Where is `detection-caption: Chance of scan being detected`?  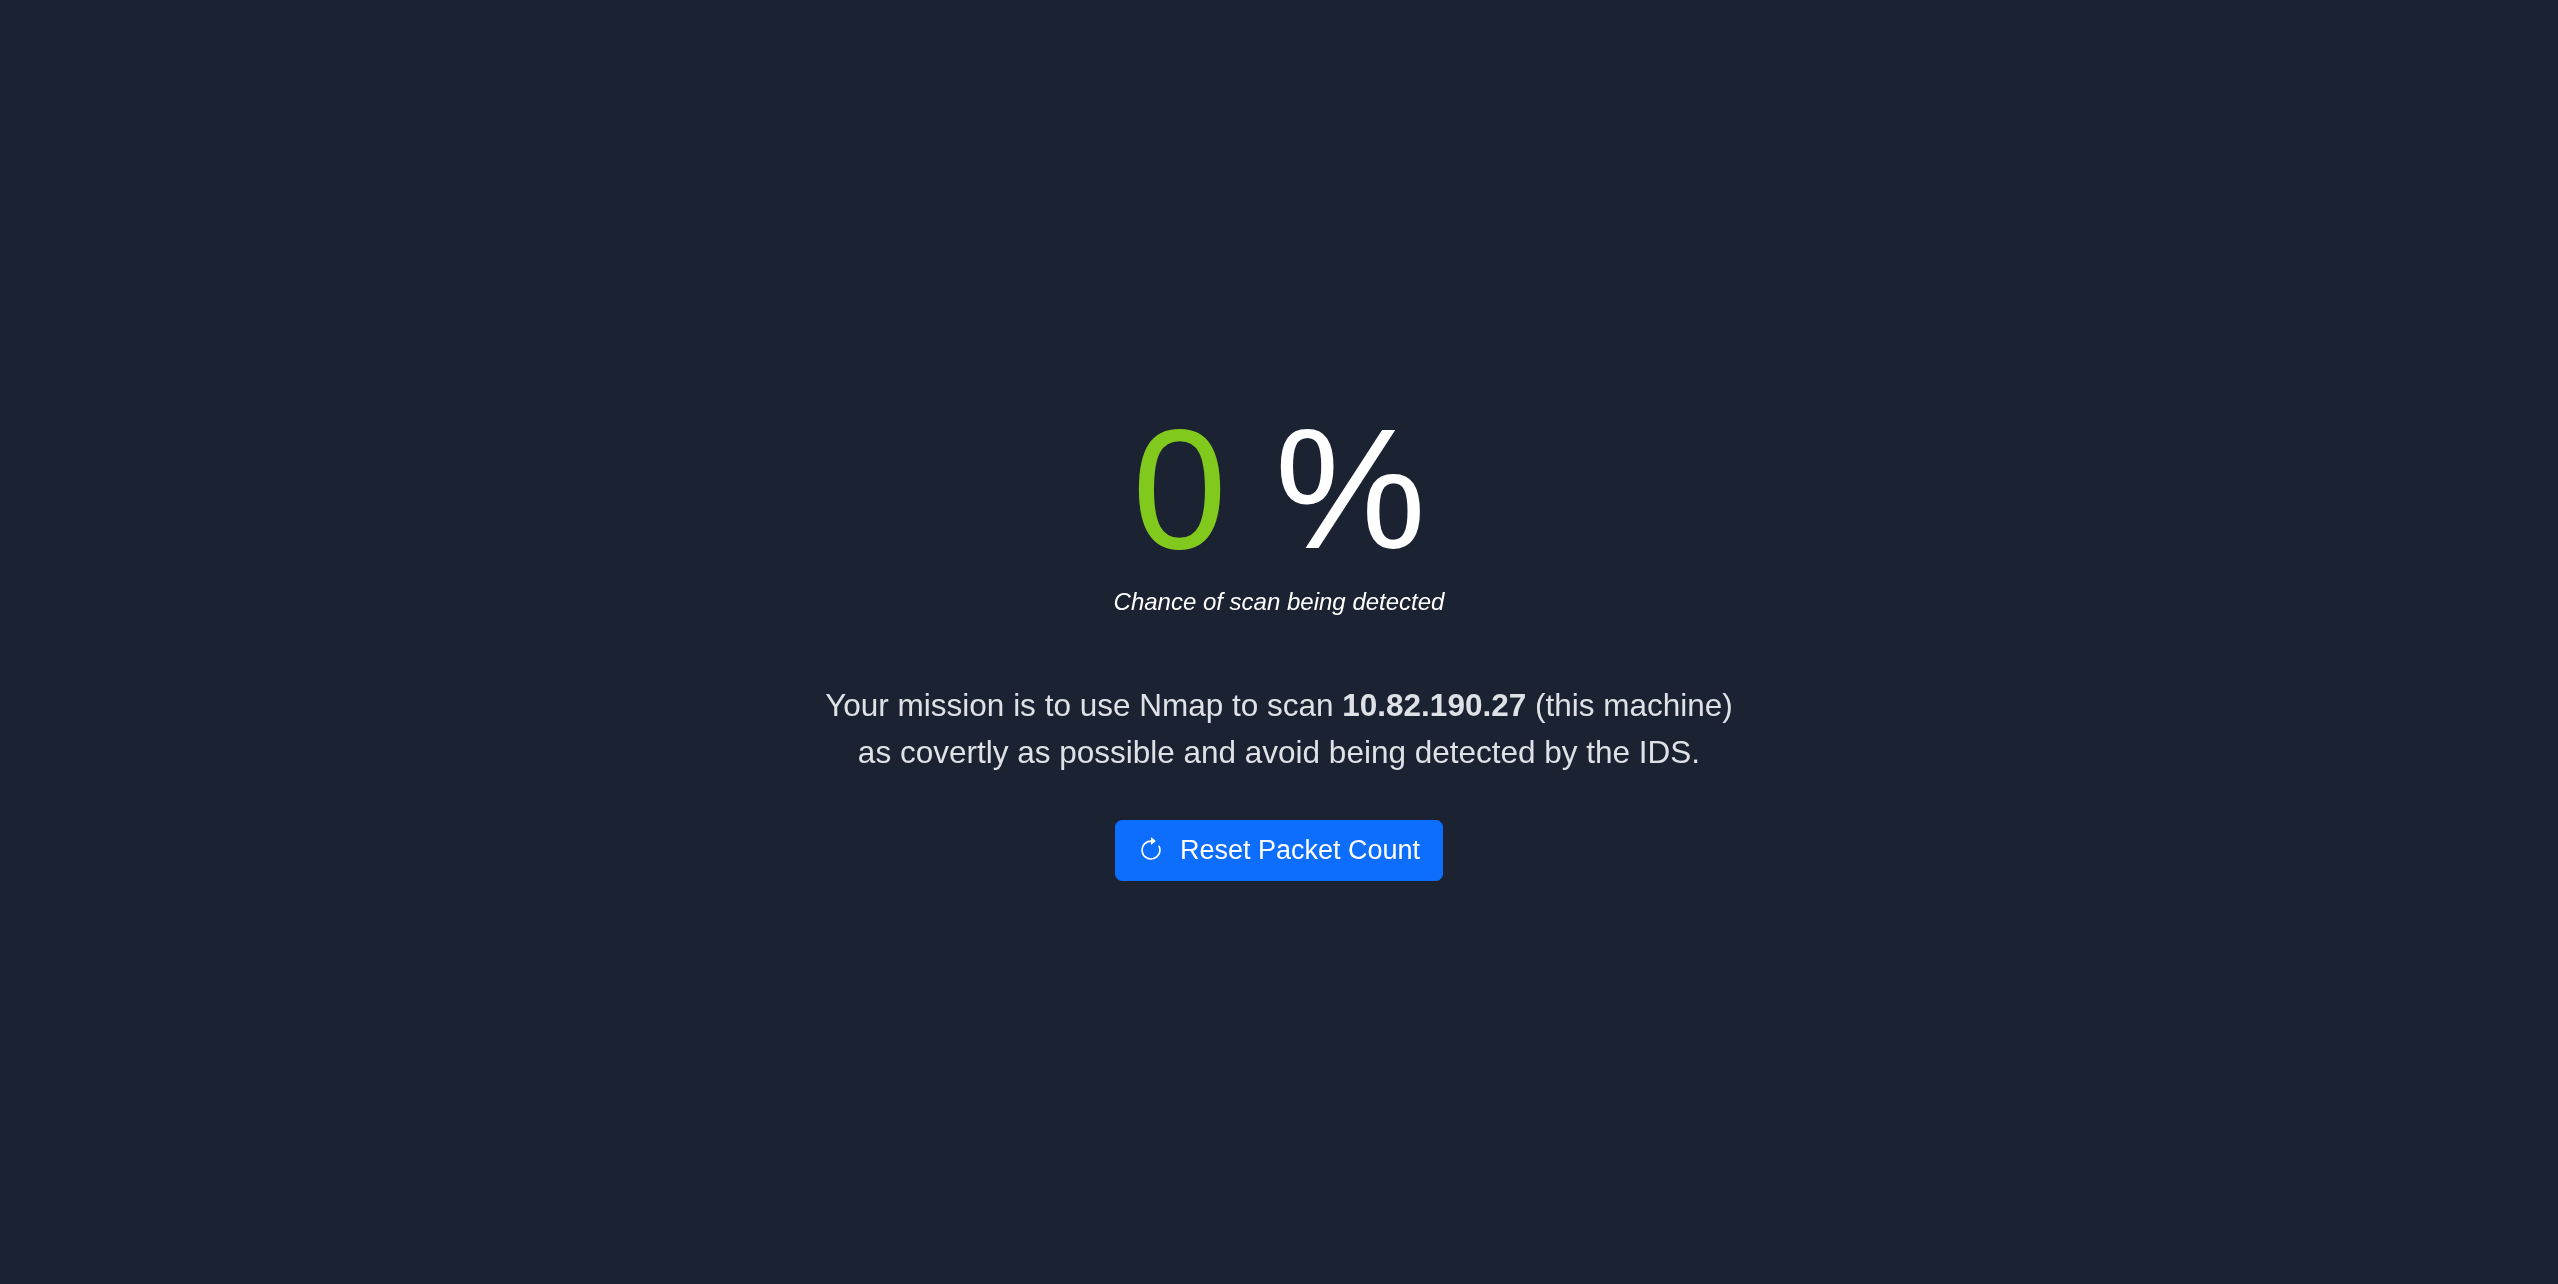 detection-caption: Chance of scan being detected is located at coordinates (1279, 601).